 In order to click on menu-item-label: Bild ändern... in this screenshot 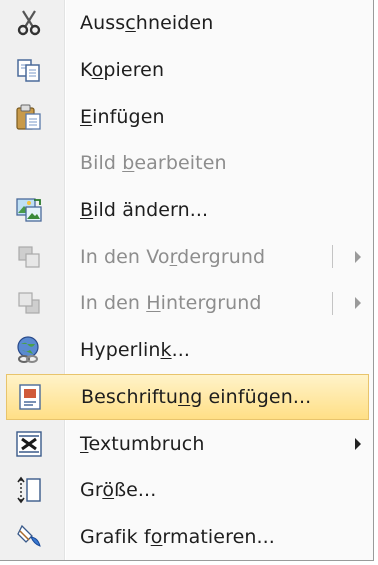, I will do `click(144, 210)`.